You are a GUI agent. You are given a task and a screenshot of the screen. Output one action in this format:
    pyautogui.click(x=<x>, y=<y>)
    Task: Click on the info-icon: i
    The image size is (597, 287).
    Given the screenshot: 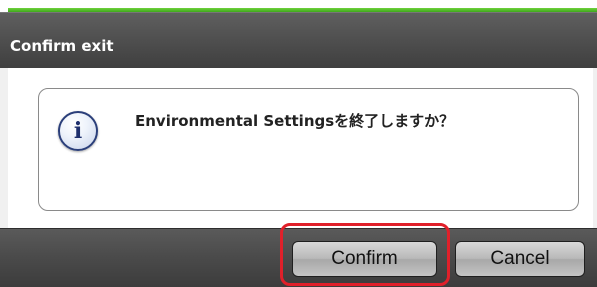 What is the action you would take?
    pyautogui.click(x=78, y=131)
    